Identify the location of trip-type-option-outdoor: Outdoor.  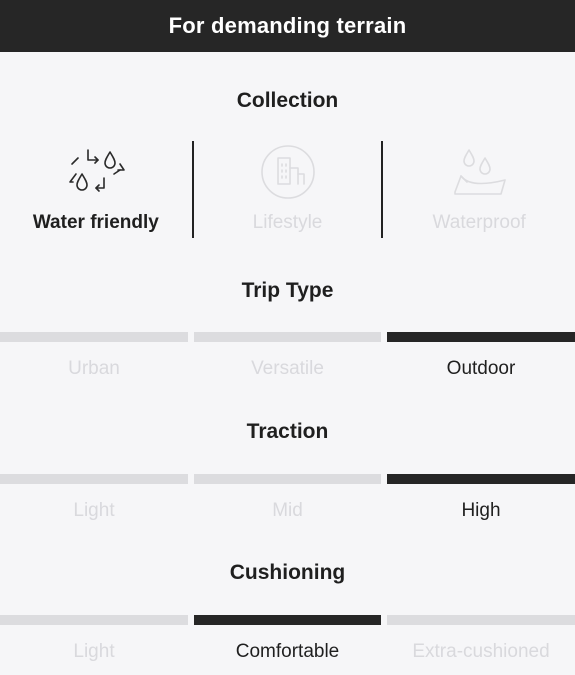
(481, 362).